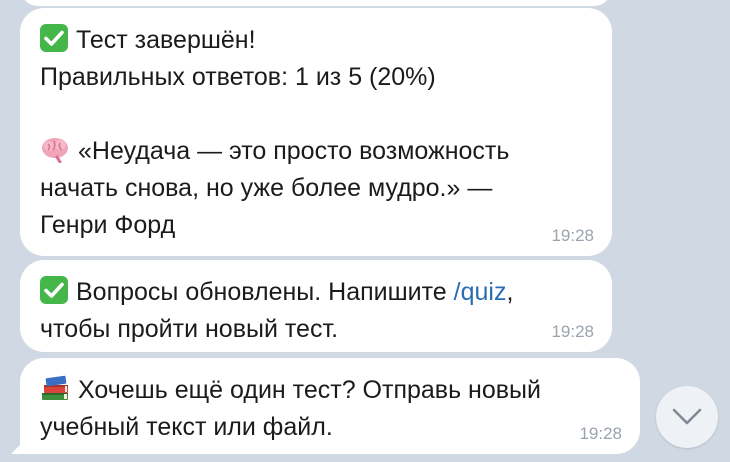 This screenshot has height=462, width=730. What do you see at coordinates (186, 427) in the screenshot?
I see `message-text-line-2: учебный текст или файл.` at bounding box center [186, 427].